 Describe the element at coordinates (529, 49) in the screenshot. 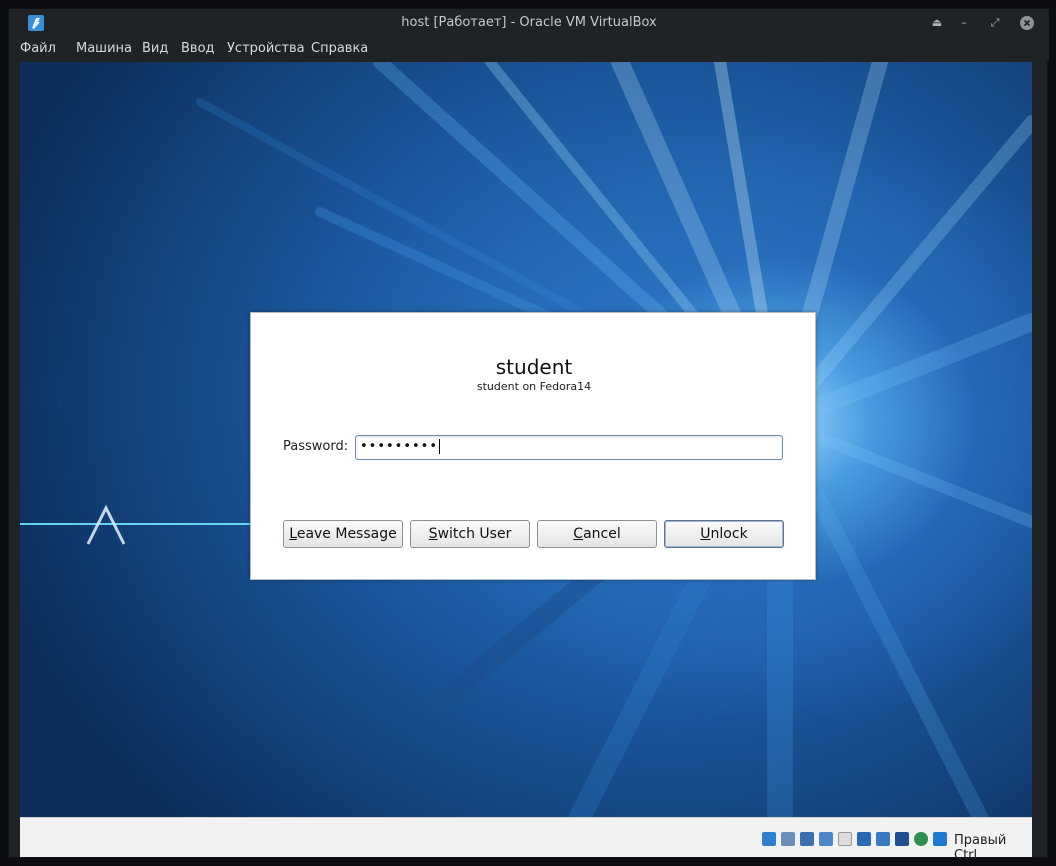

I see `menu-bar: Файл Машина Вид Ввод Устройства Справка` at that location.